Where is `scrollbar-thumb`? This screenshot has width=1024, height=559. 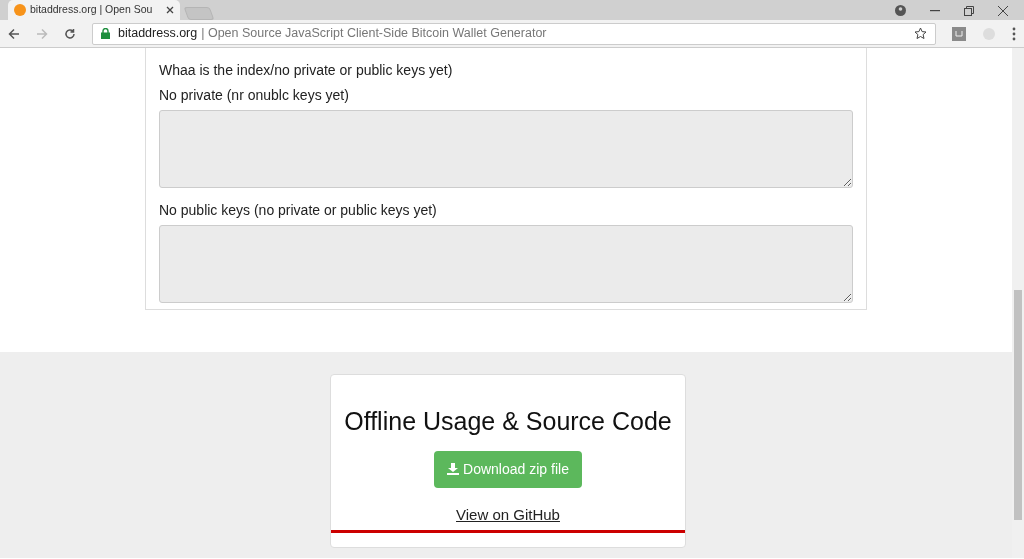
scrollbar-thumb is located at coordinates (1018, 405).